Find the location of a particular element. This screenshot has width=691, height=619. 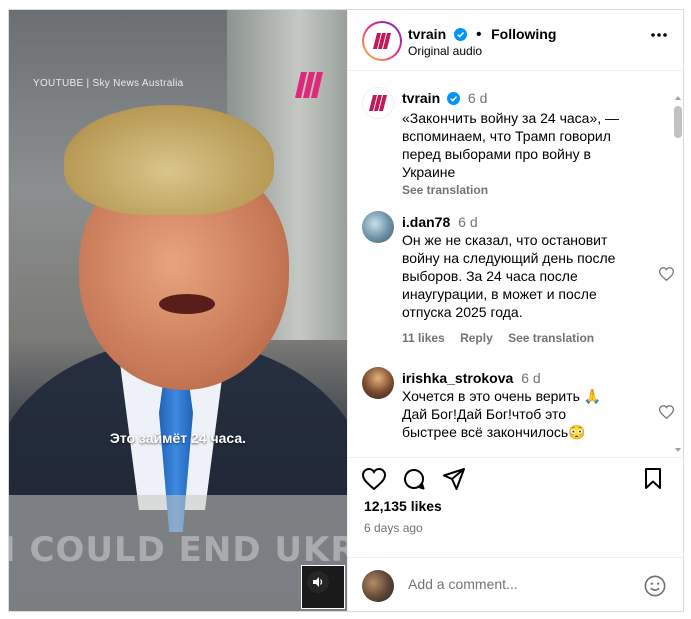

original-audio-link: Original audio is located at coordinates (445, 51).